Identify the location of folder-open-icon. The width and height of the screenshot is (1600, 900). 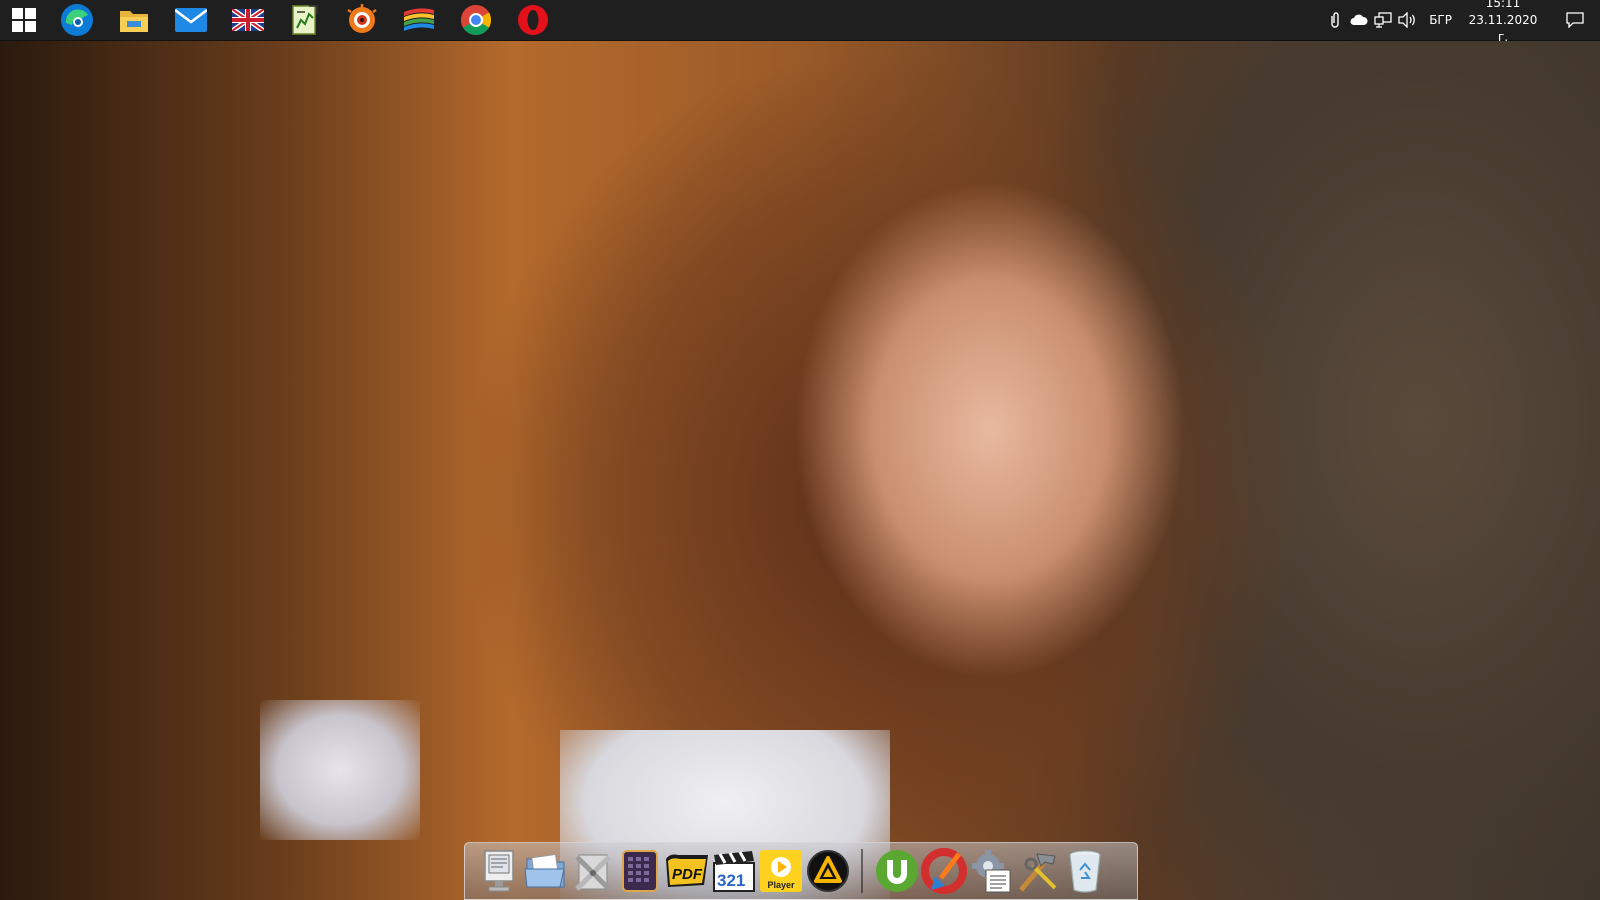
(544, 870).